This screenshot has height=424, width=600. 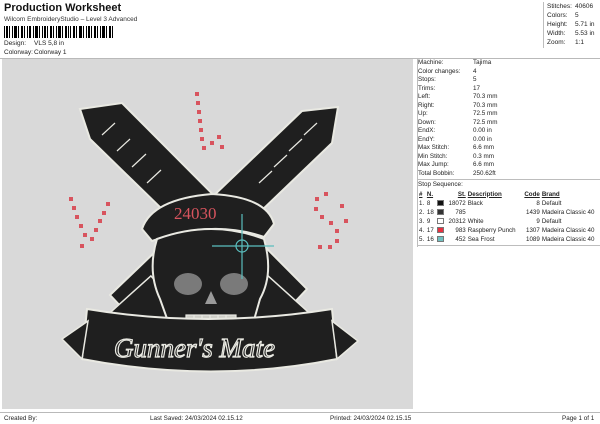 What do you see at coordinates (430, 230) in the screenshot?
I see `needle-number: 17` at bounding box center [430, 230].